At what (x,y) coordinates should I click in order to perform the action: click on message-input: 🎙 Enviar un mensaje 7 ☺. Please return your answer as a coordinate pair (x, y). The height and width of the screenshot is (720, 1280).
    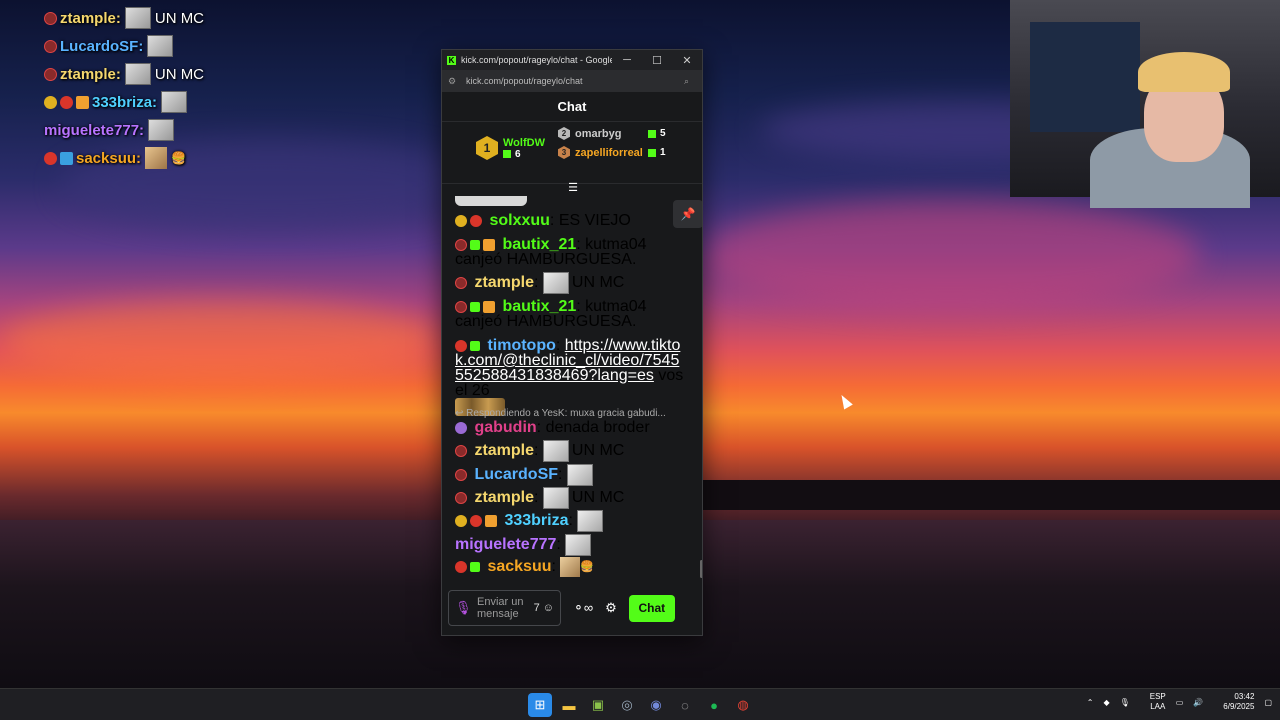
    Looking at the image, I should click on (504, 608).